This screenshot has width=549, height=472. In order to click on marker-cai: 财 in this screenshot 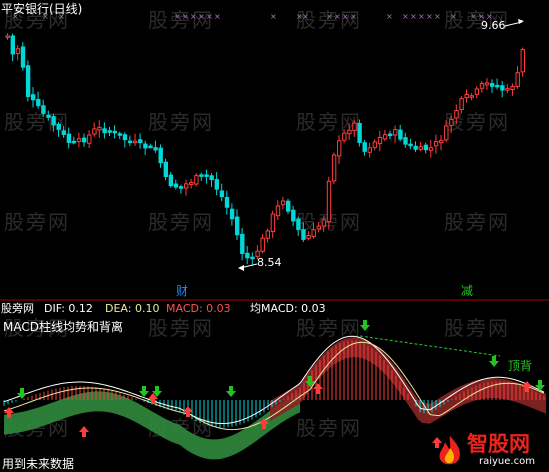, I will do `click(182, 291)`.